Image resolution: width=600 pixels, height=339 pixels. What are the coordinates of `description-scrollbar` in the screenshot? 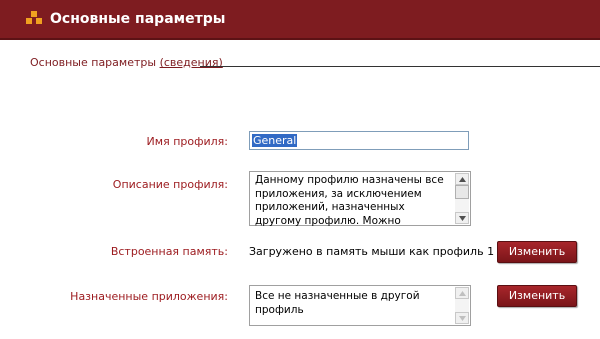 It's located at (462, 198).